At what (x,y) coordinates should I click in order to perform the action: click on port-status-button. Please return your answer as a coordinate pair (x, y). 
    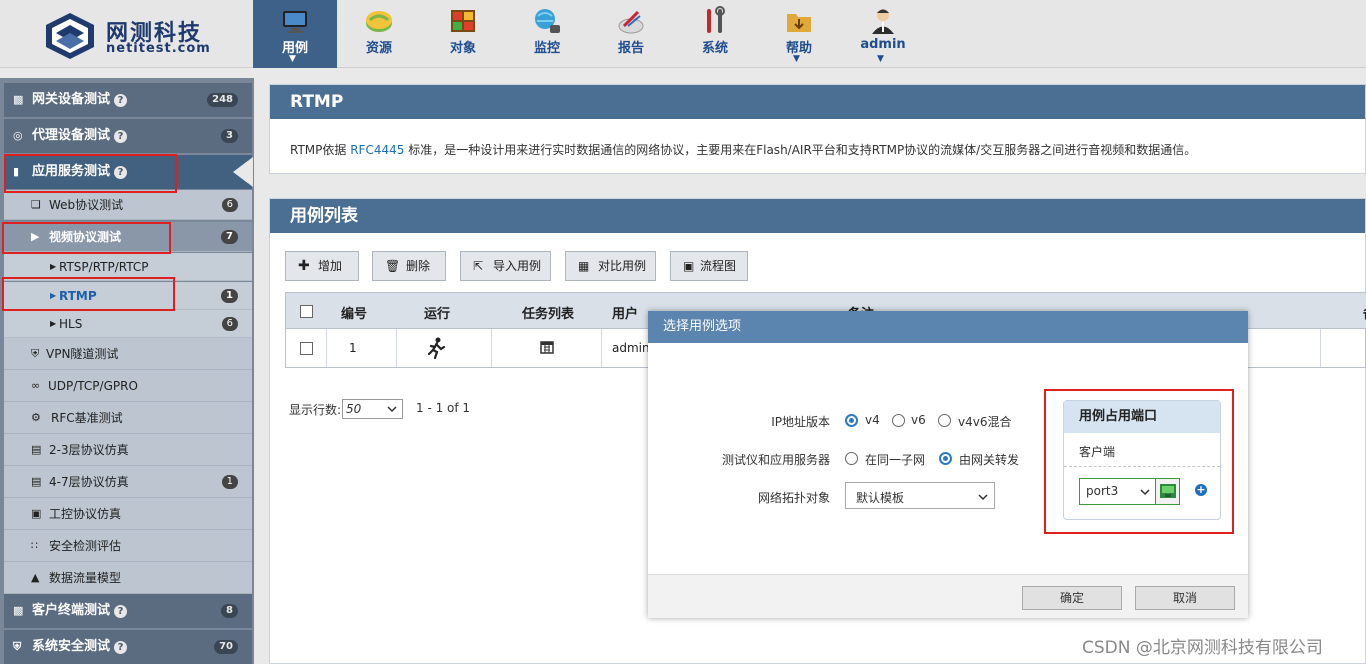
    Looking at the image, I should click on (1167, 491).